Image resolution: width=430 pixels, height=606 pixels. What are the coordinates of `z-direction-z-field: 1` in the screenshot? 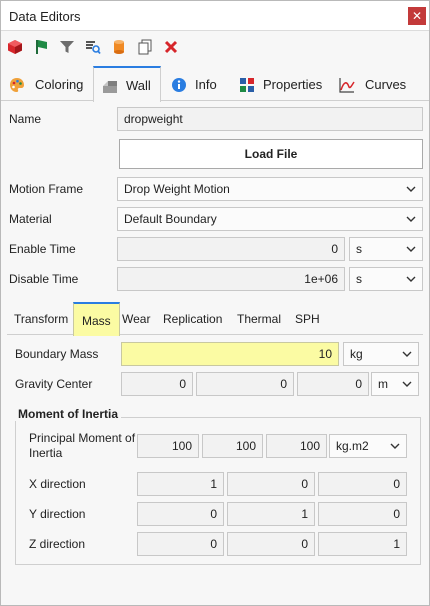 It's located at (362, 544).